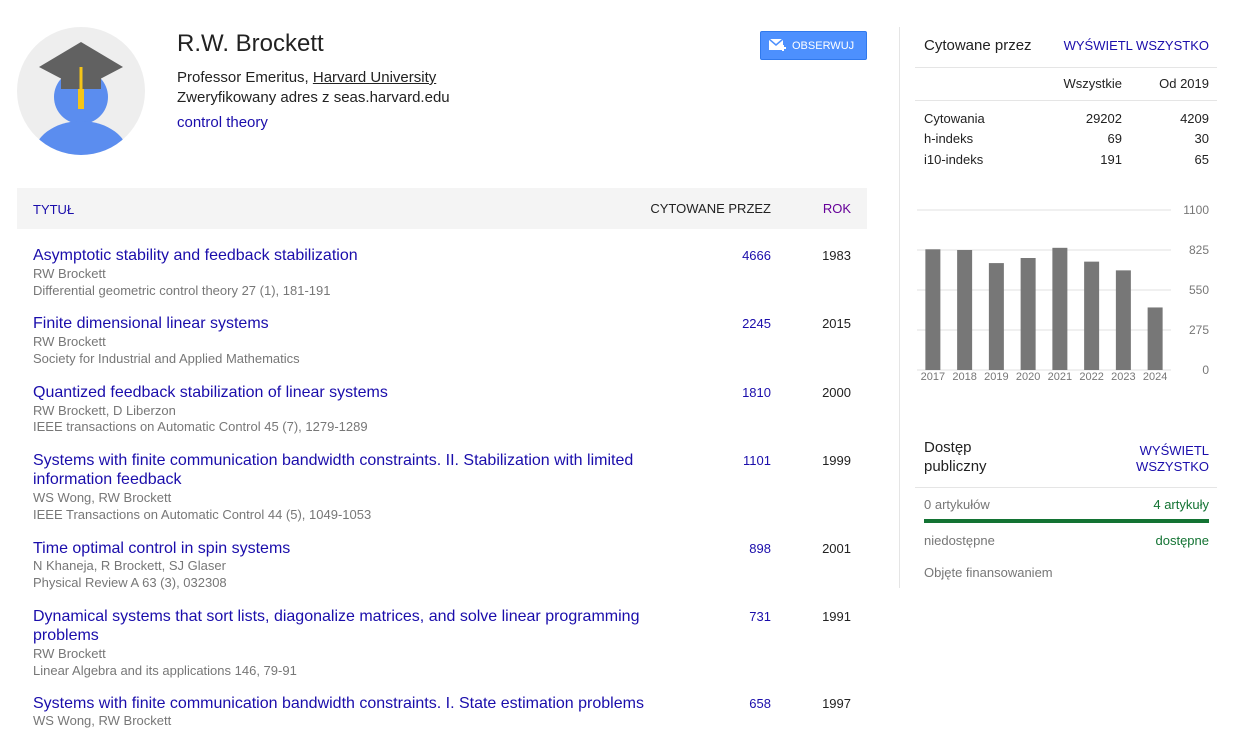  I want to click on x-tick-label: 2022, so click(1091, 377).